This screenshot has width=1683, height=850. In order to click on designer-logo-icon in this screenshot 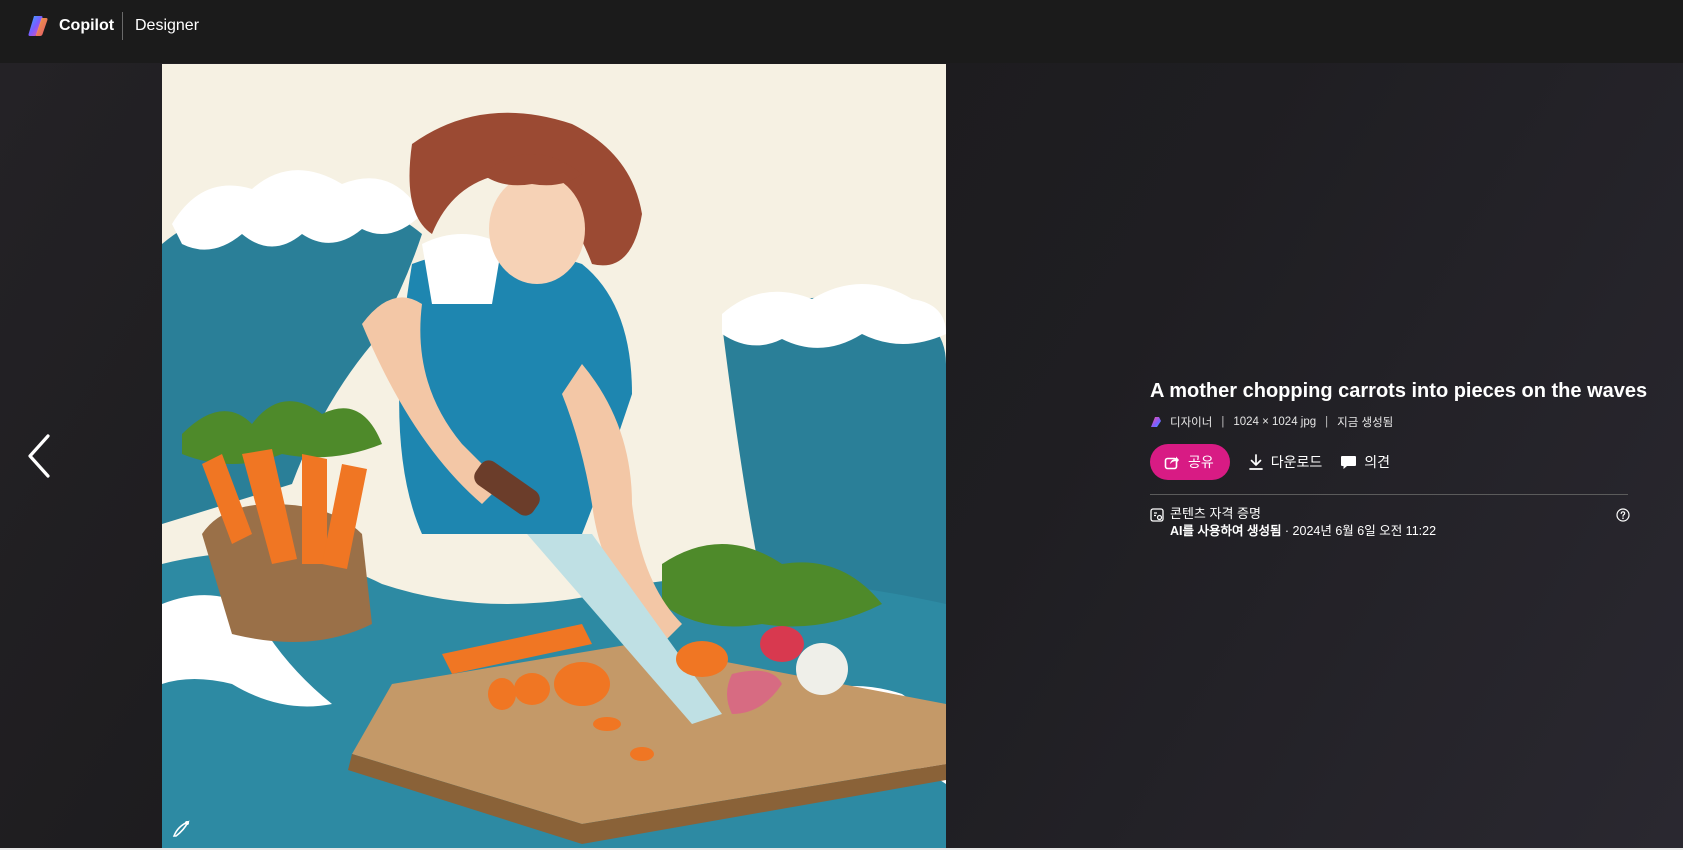, I will do `click(1156, 422)`.